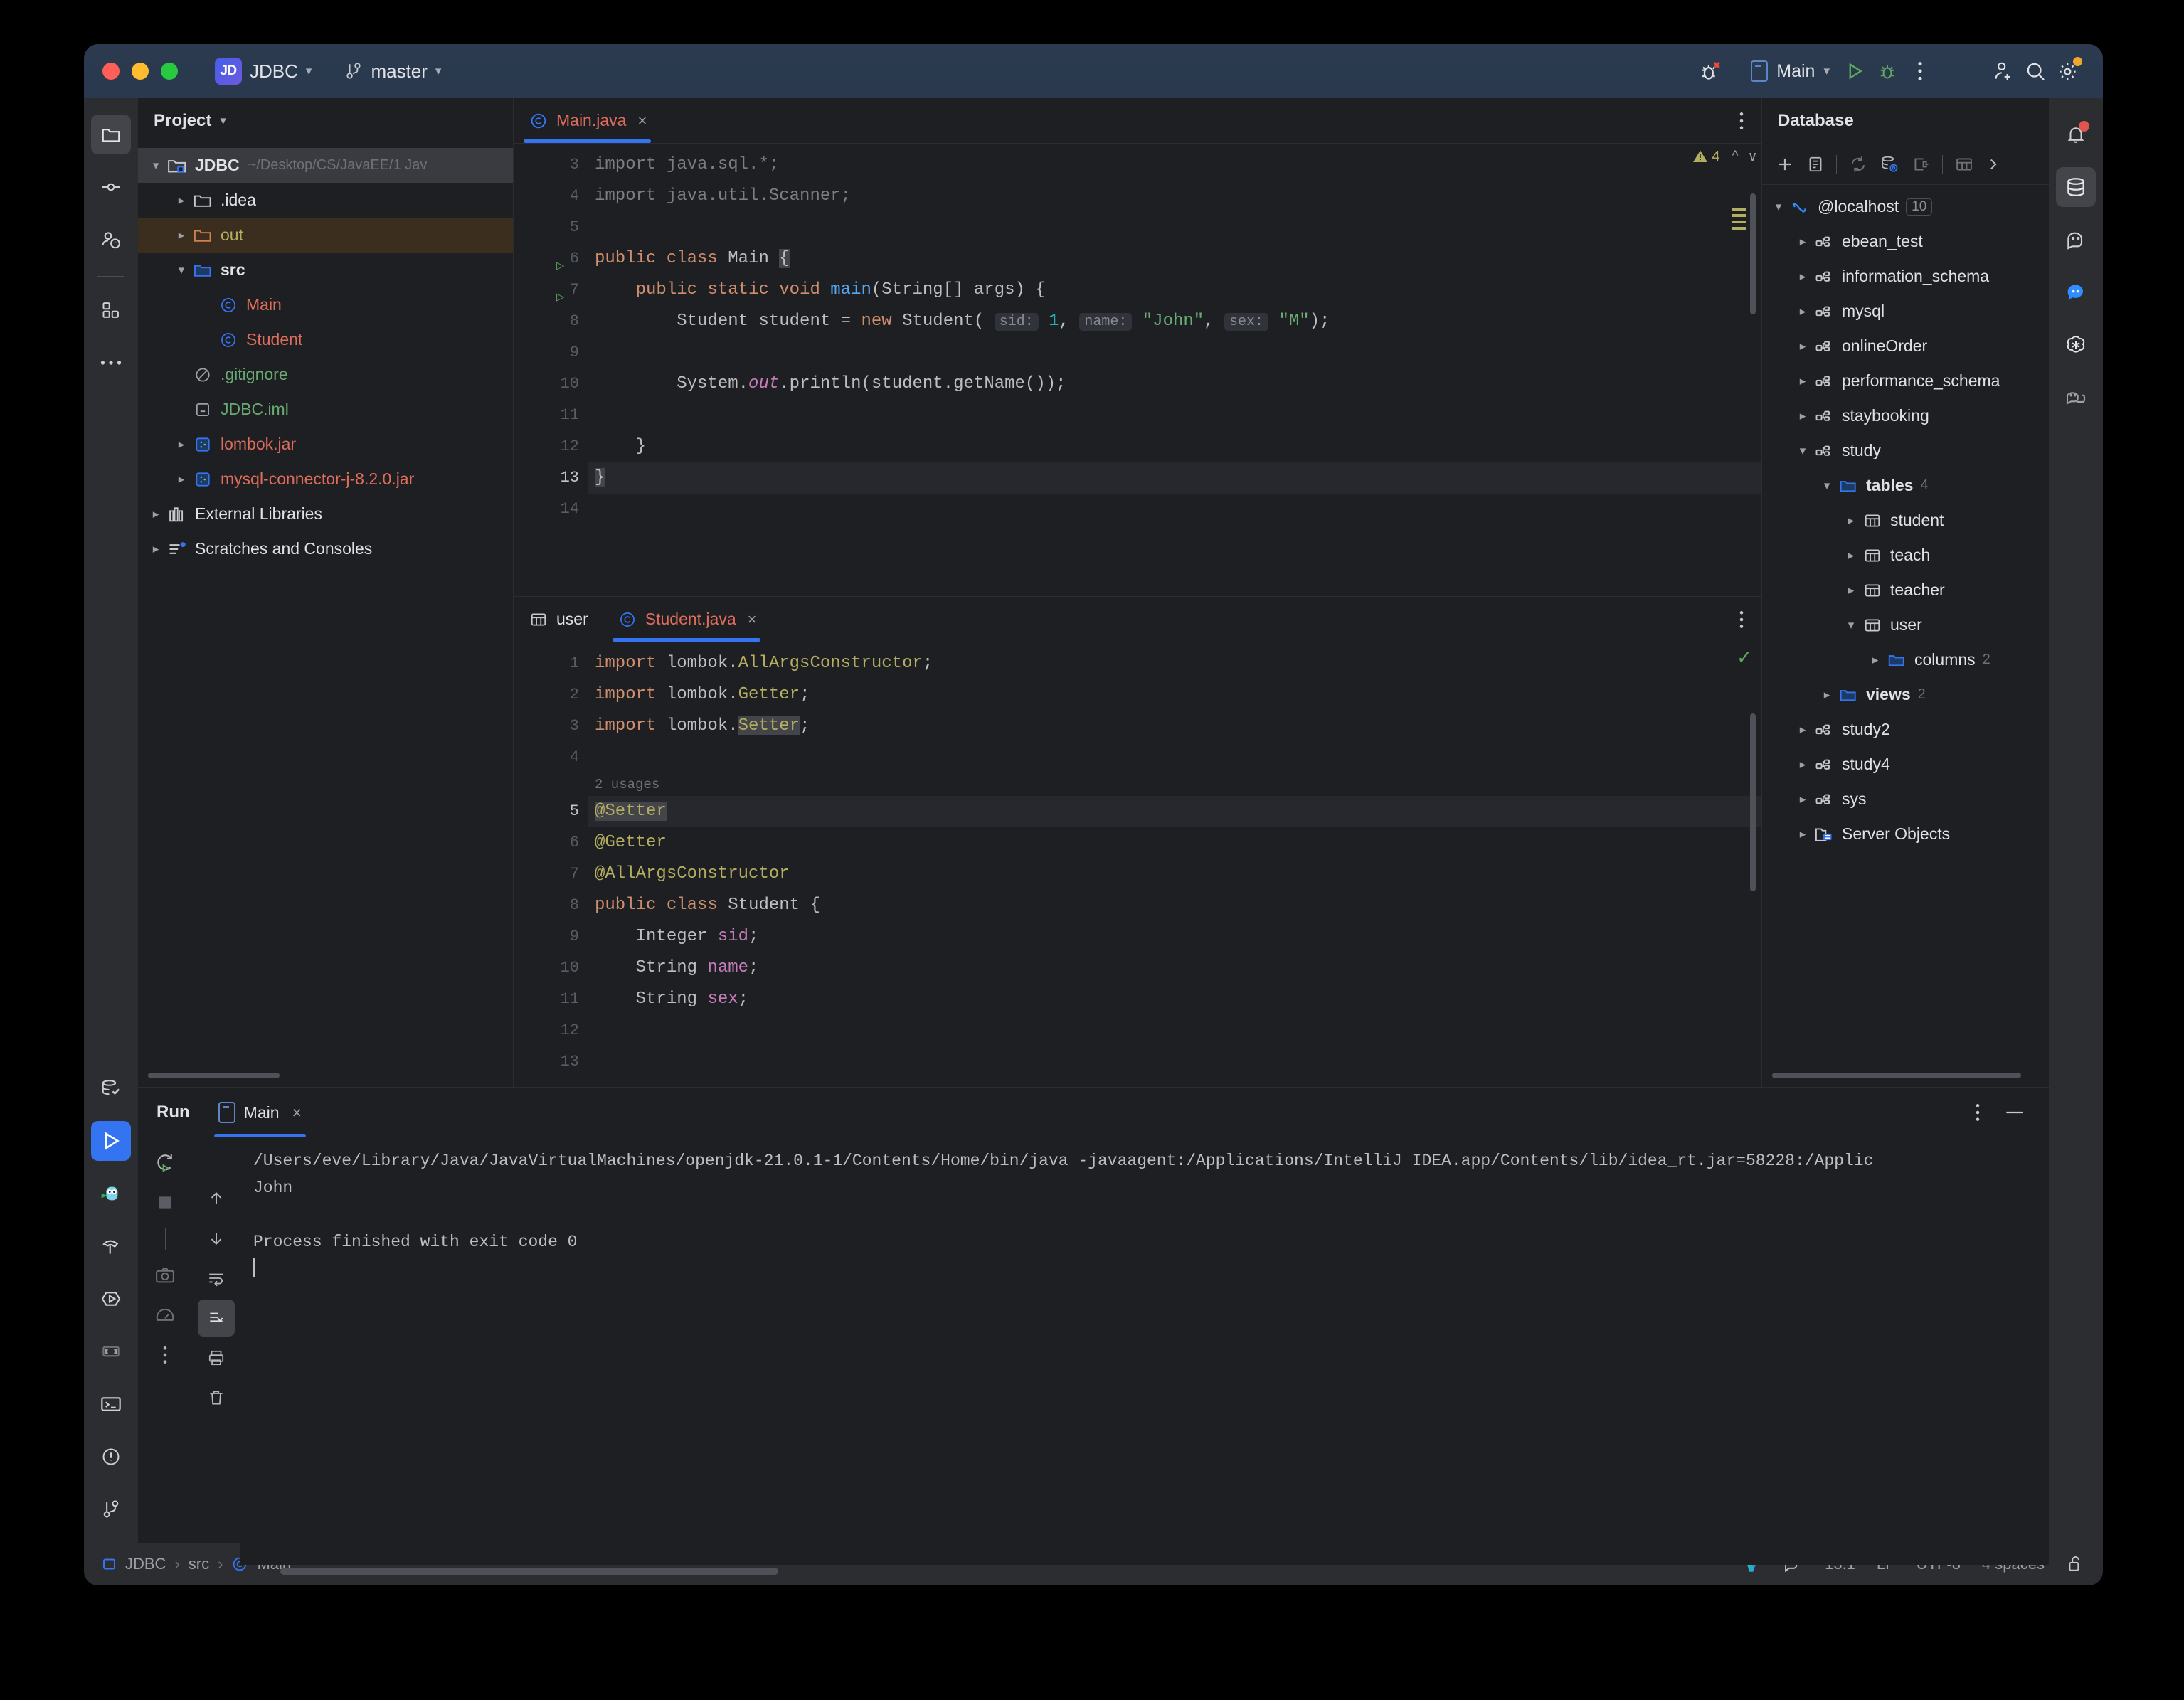 The width and height of the screenshot is (2184, 1700). I want to click on gutter-line-6: 6, so click(551, 843).